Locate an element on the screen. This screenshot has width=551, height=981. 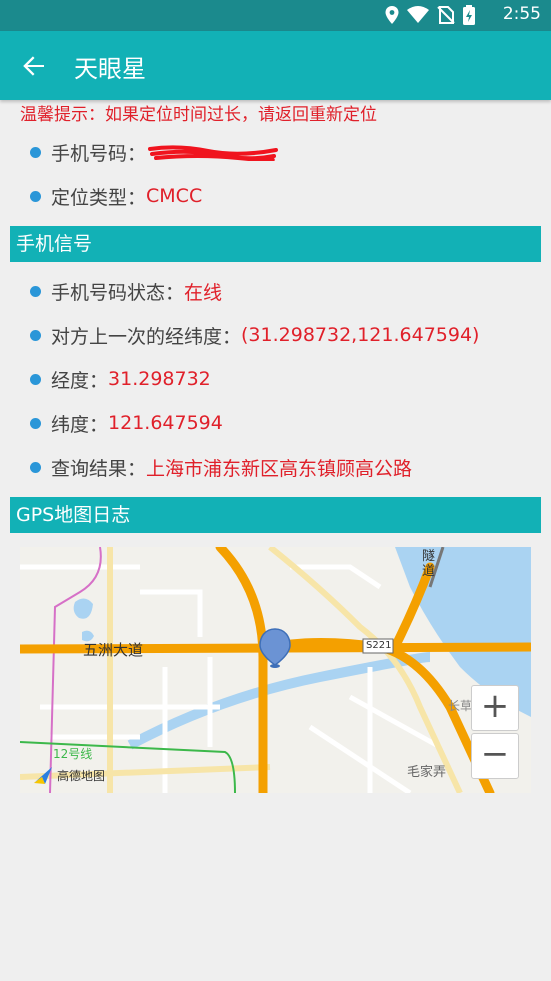
page-title: 天眼星 is located at coordinates (110, 69).